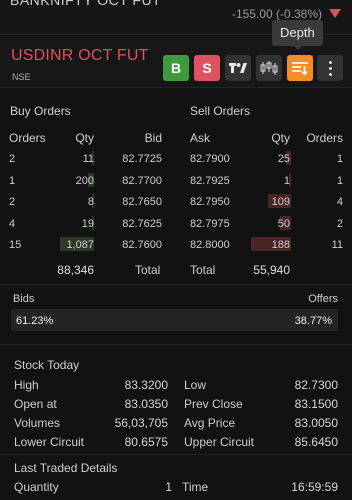 The width and height of the screenshot is (352, 500). I want to click on sell-orders-title: Sell Orders, so click(220, 111).